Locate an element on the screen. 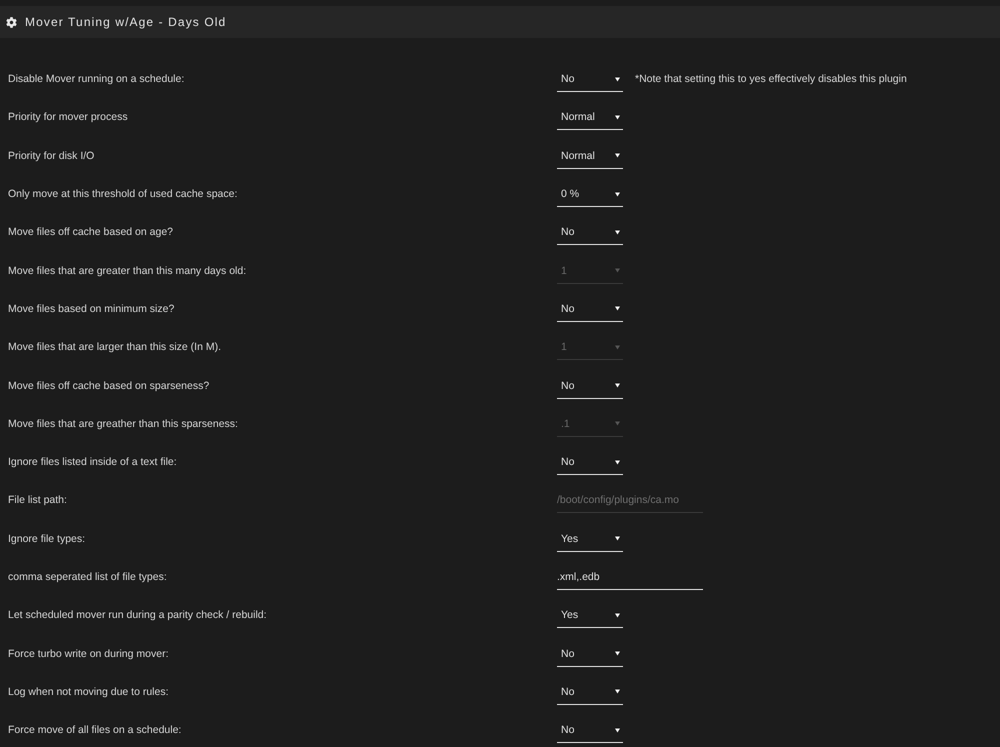  setting-label: Move files that are larger than this size (In M). is located at coordinates (115, 347).